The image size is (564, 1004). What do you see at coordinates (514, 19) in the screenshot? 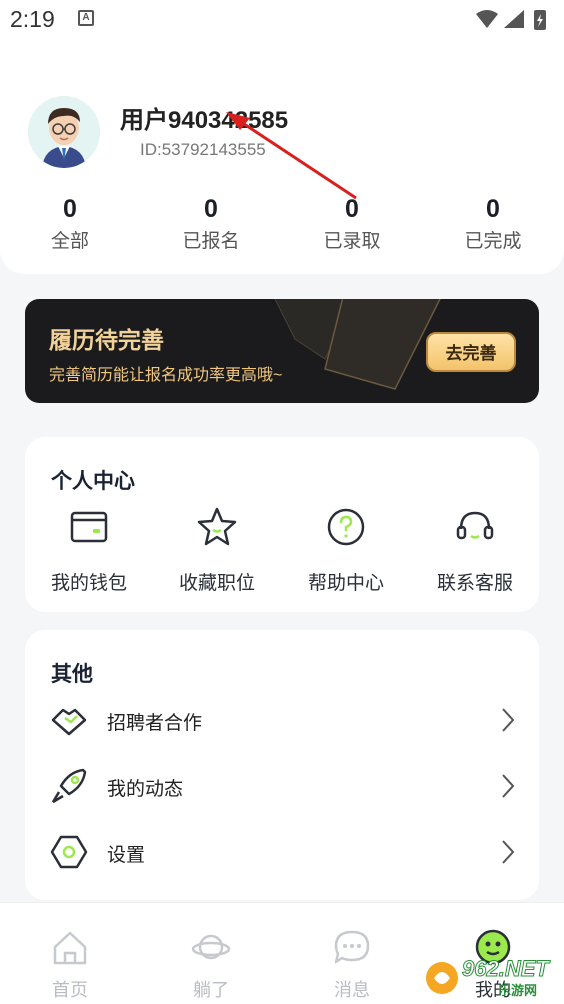
I see `signal-icon` at bounding box center [514, 19].